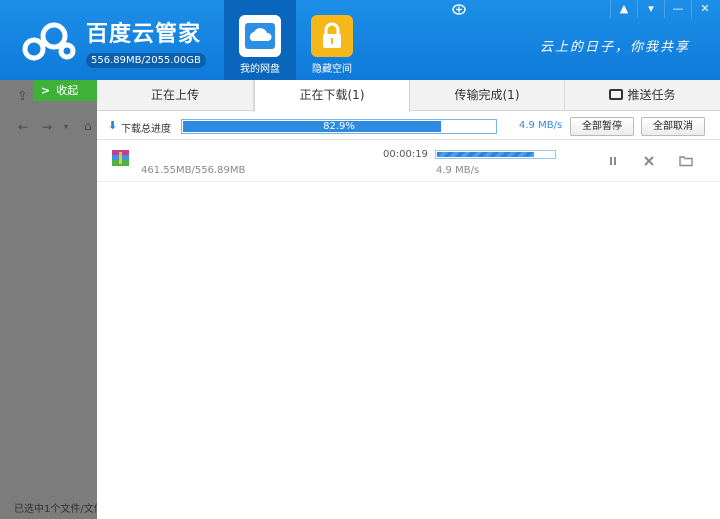  I want to click on pause-all-button: 全部暂停, so click(602, 126).